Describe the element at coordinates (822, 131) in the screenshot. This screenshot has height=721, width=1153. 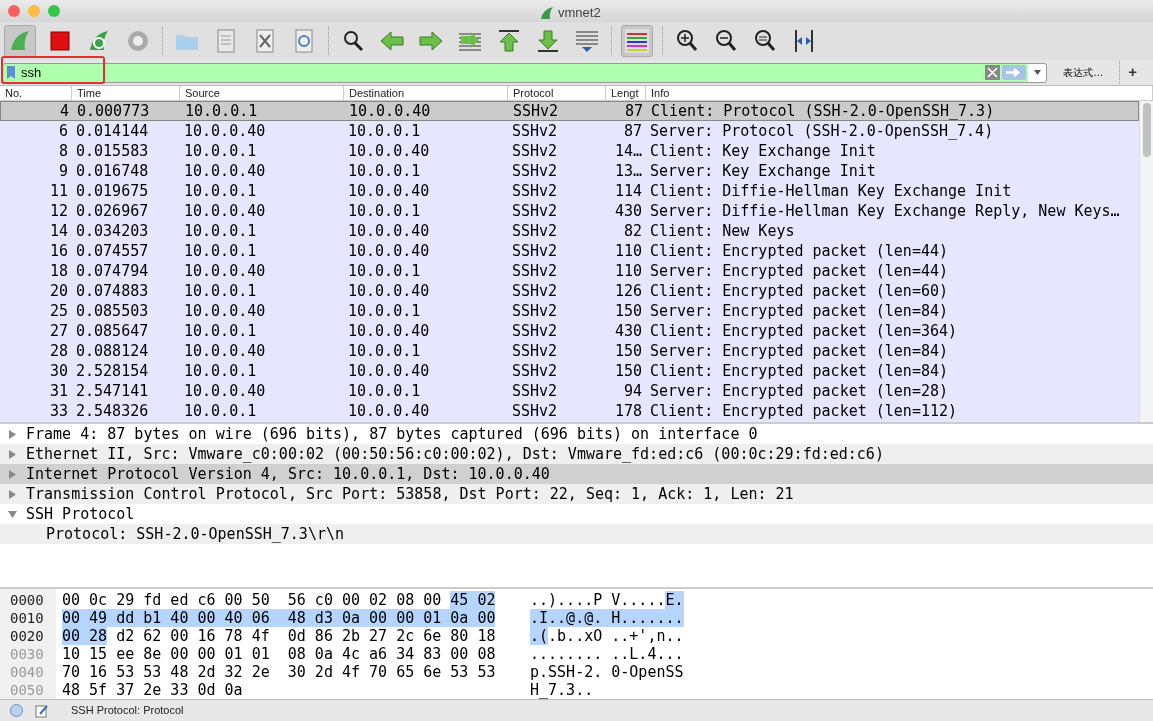
I see `table-cell-text: Server: Protocol (SSH-2.0-OpenSSH_7.4)` at that location.